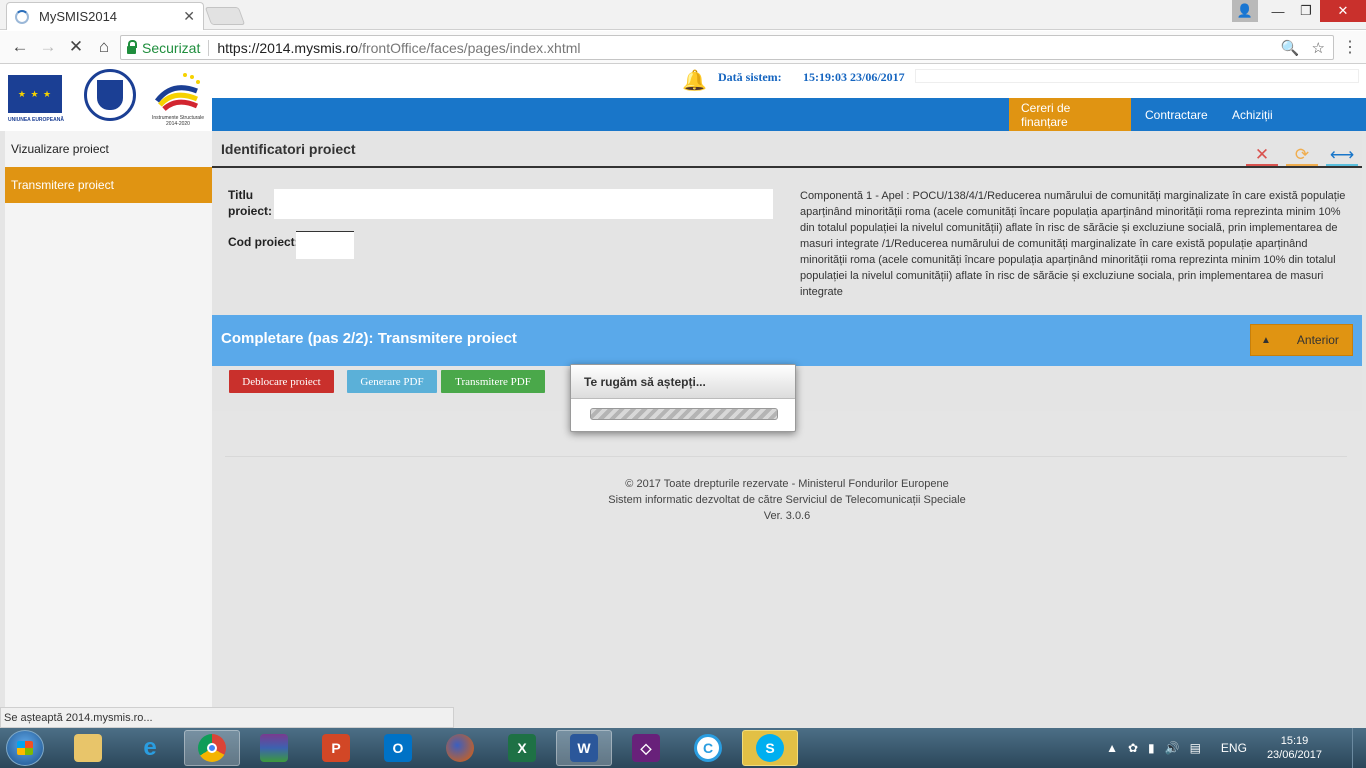 The image size is (1366, 768). What do you see at coordinates (241, 195) in the screenshot?
I see `title-label-line1: Titlu` at bounding box center [241, 195].